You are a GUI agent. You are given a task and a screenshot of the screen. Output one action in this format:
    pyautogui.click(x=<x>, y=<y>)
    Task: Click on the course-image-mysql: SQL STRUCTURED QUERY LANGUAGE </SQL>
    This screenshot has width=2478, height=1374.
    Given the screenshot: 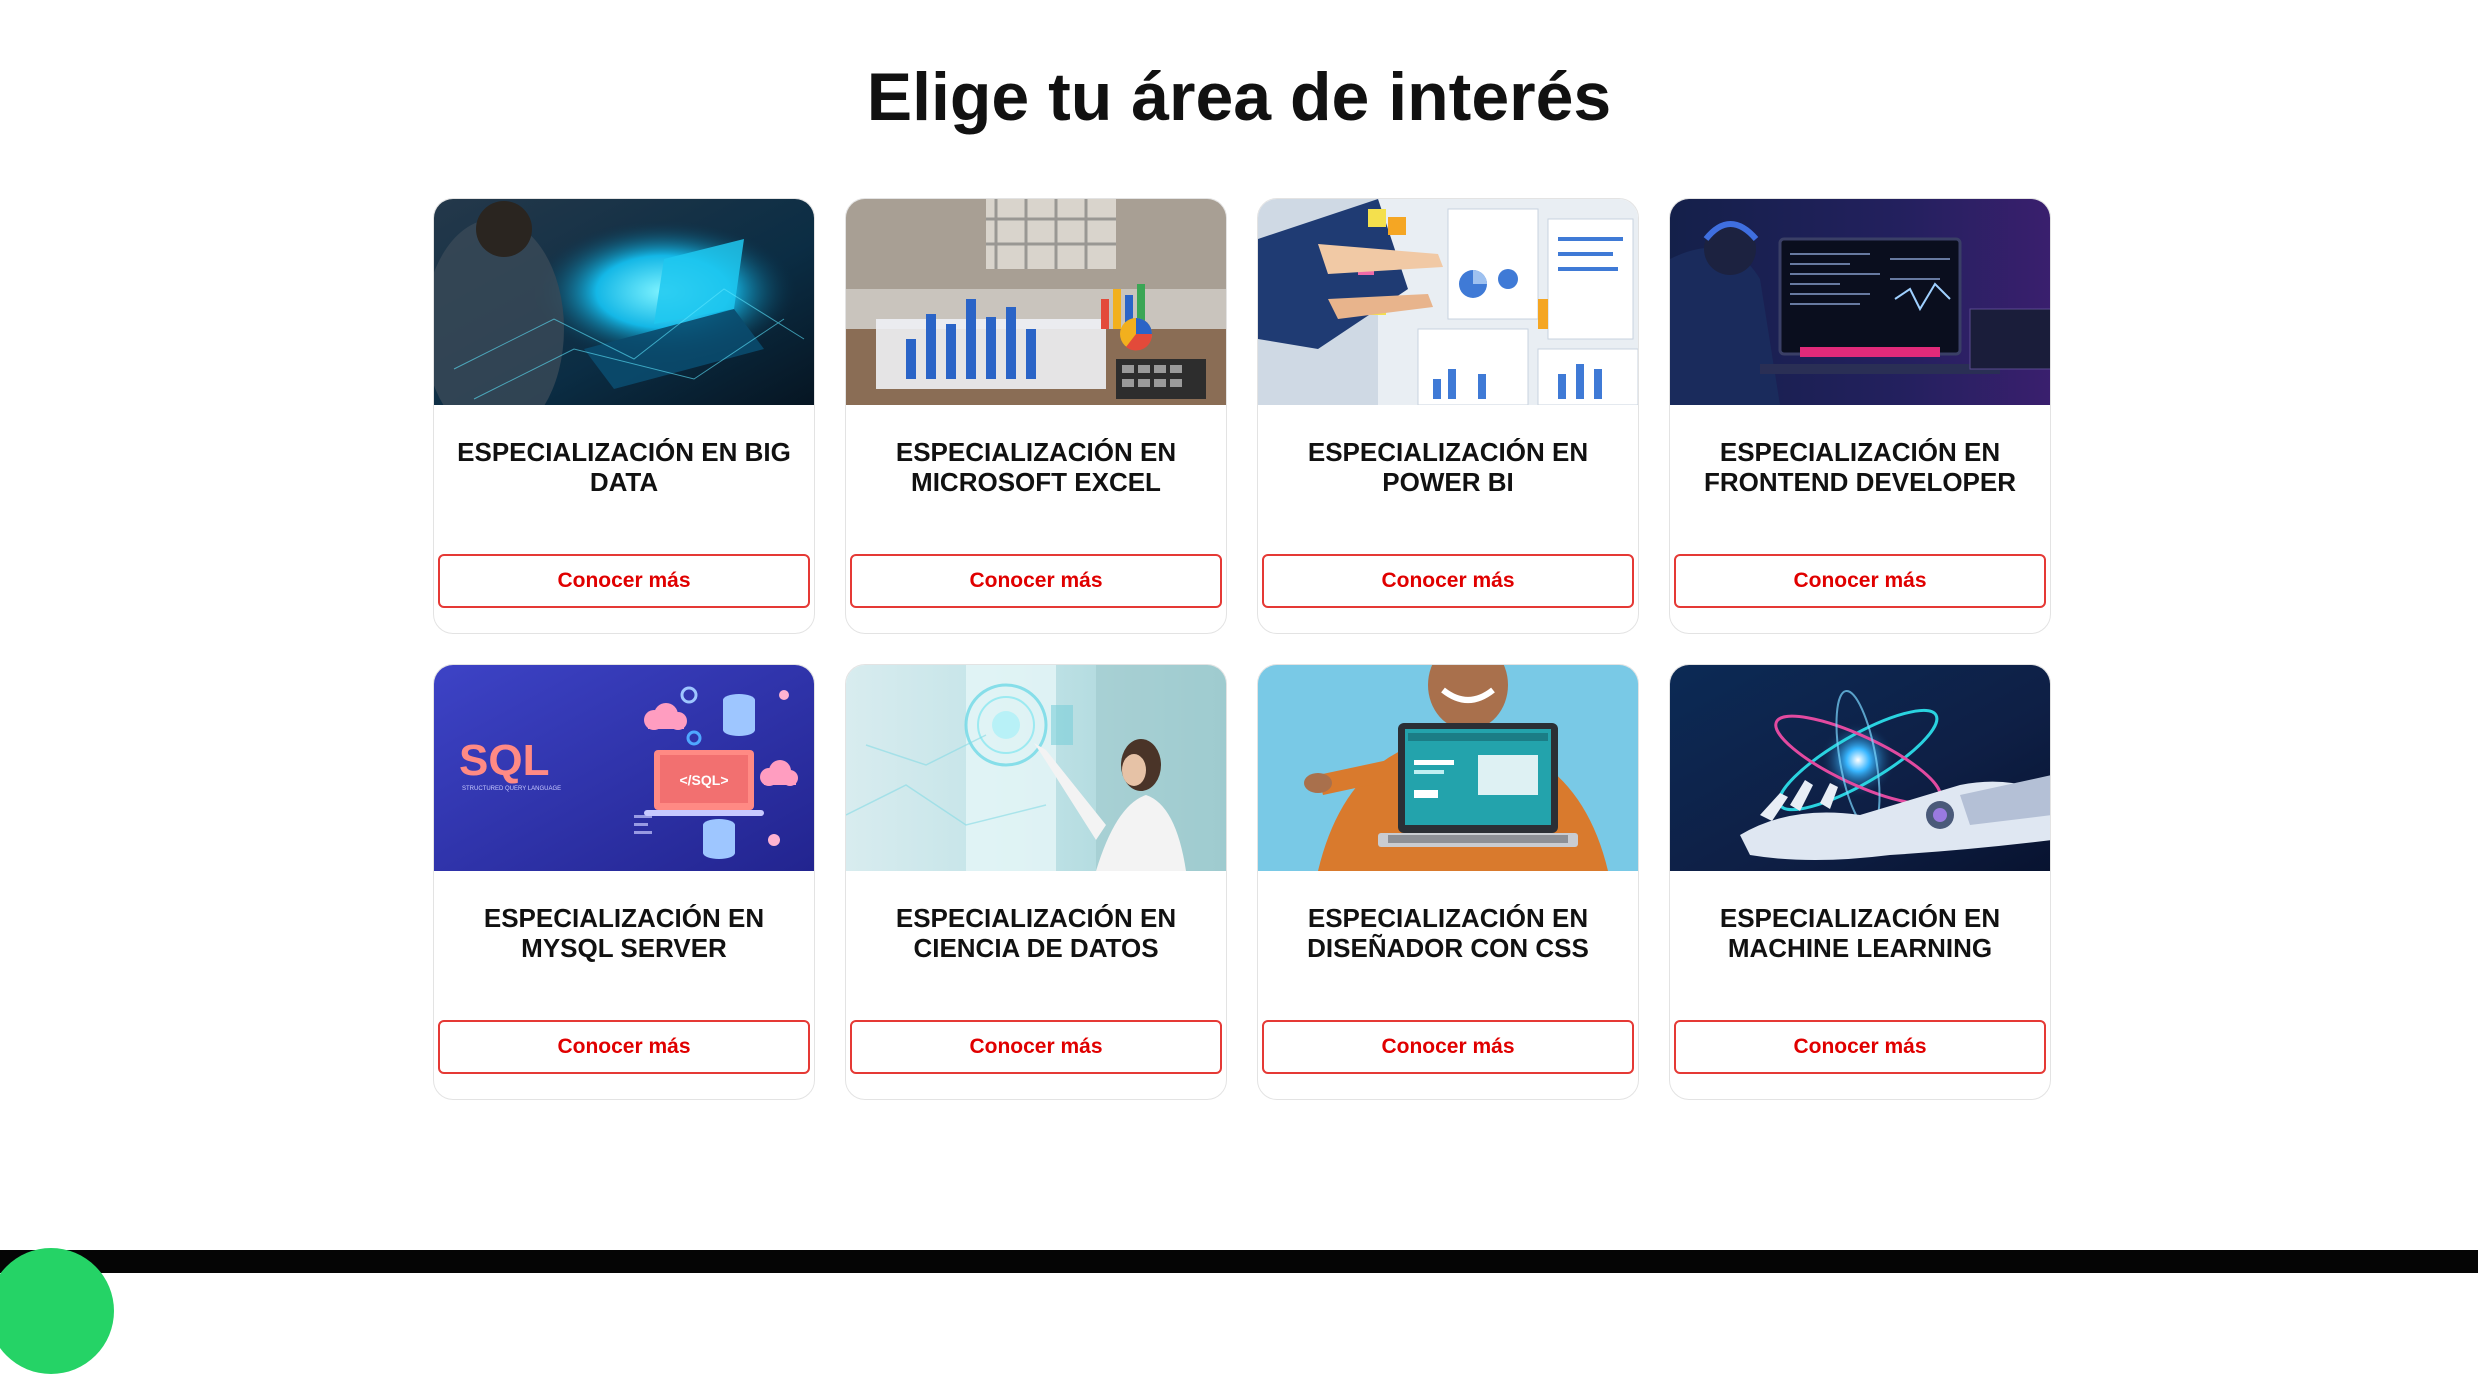 What is the action you would take?
    pyautogui.click(x=624, y=768)
    